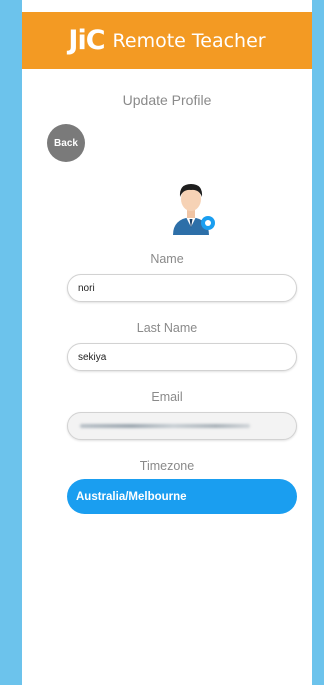 Image resolution: width=324 pixels, height=685 pixels. What do you see at coordinates (66, 143) in the screenshot?
I see `back-button: Back` at bounding box center [66, 143].